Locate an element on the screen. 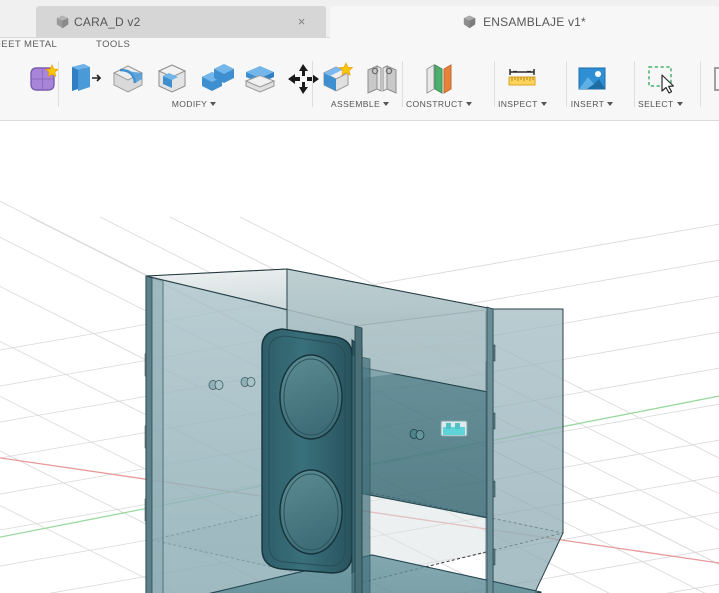  document-tab-ensamblaje: ENSAMBLAJE v1* is located at coordinates (524, 22).